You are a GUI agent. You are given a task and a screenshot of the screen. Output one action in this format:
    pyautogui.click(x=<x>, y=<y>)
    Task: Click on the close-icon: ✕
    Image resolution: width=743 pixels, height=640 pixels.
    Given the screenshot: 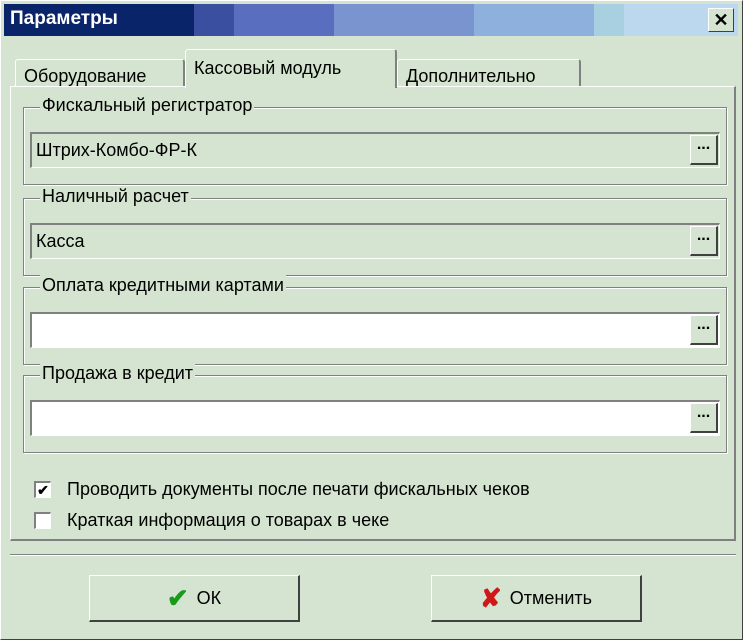 What is the action you would take?
    pyautogui.click(x=721, y=19)
    